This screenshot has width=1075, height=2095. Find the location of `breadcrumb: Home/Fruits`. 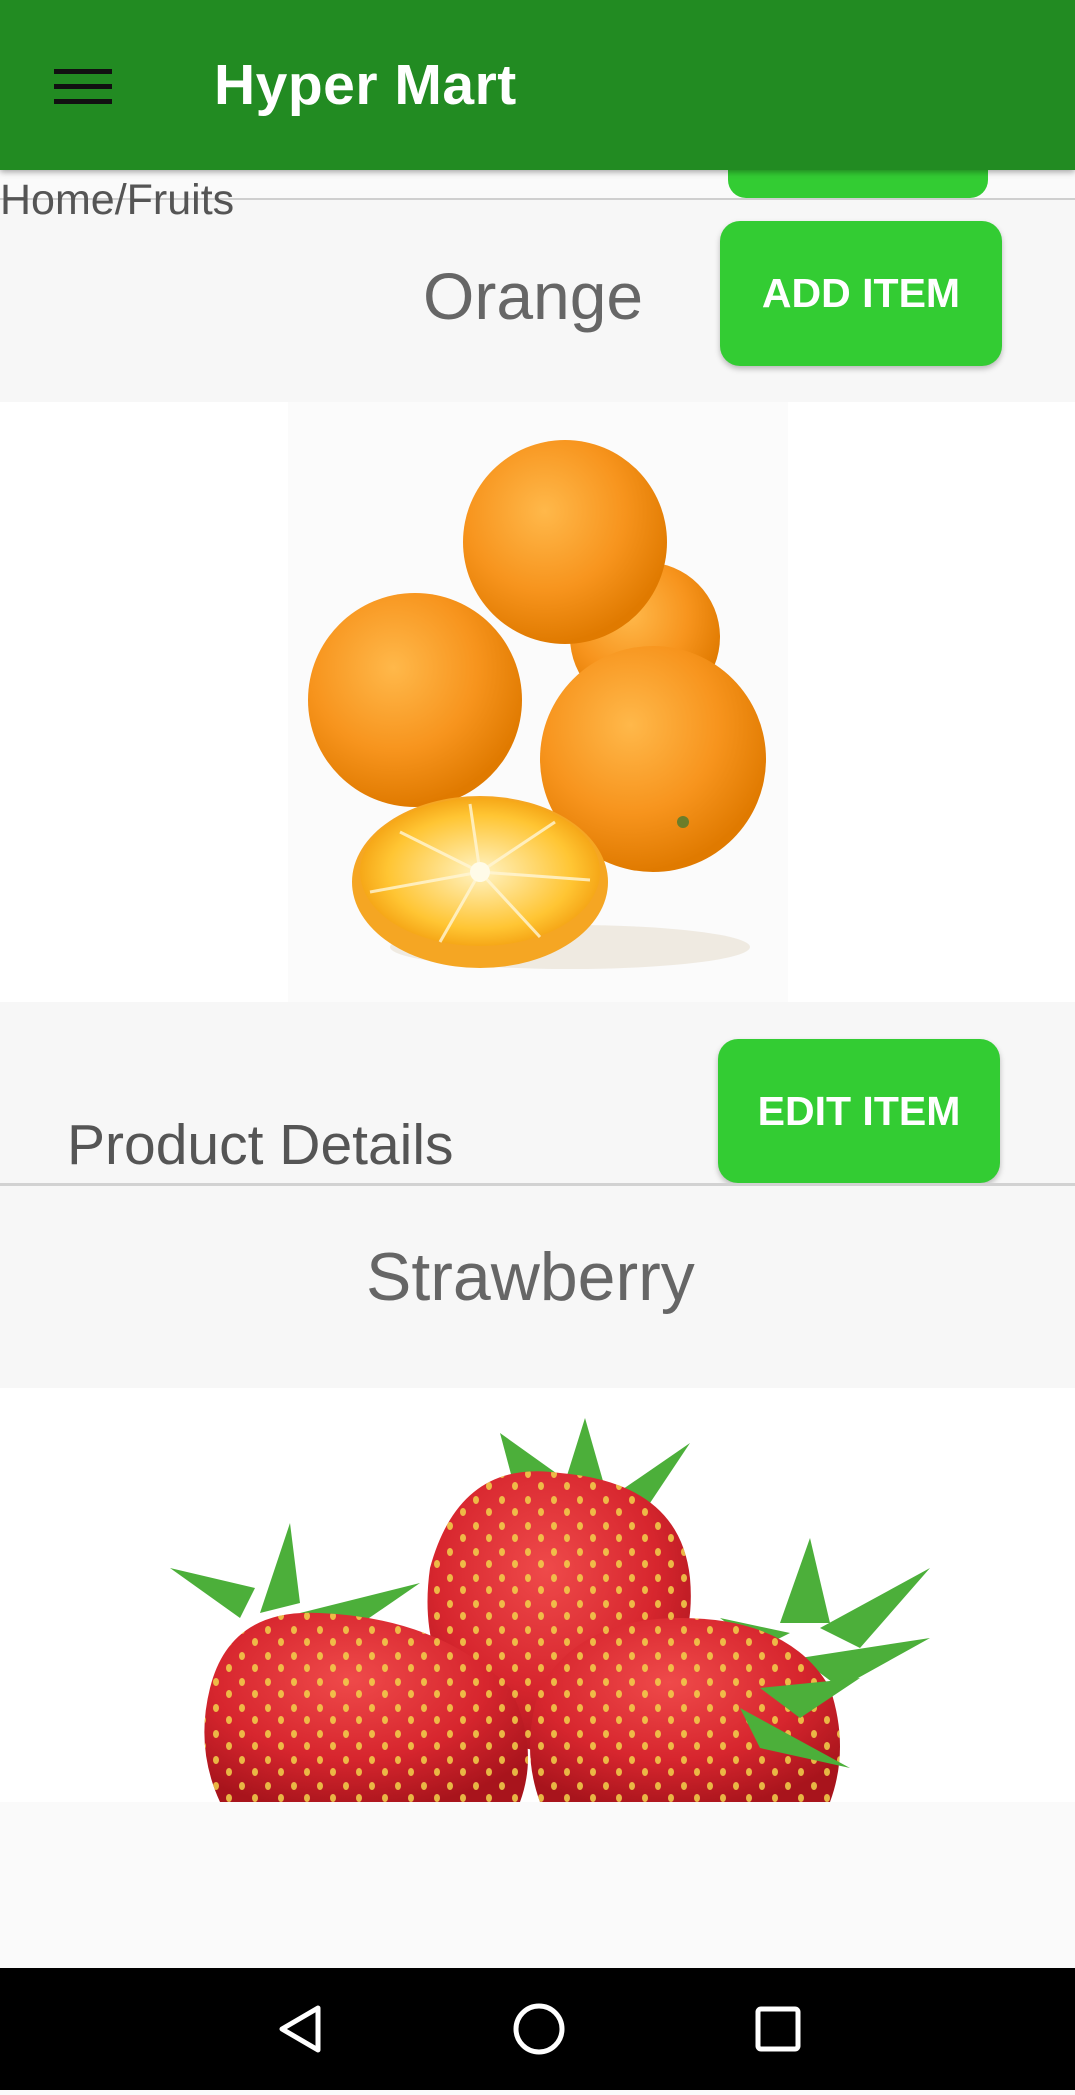

breadcrumb: Home/Fruits is located at coordinates (117, 200).